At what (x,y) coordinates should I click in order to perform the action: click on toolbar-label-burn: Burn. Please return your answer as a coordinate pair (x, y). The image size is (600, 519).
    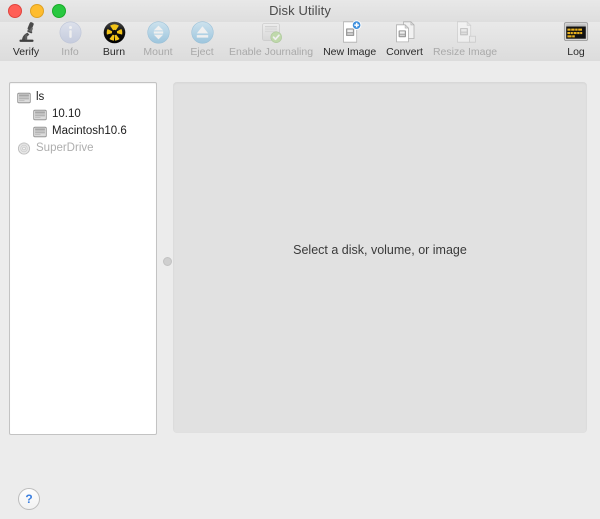
    Looking at the image, I should click on (114, 52).